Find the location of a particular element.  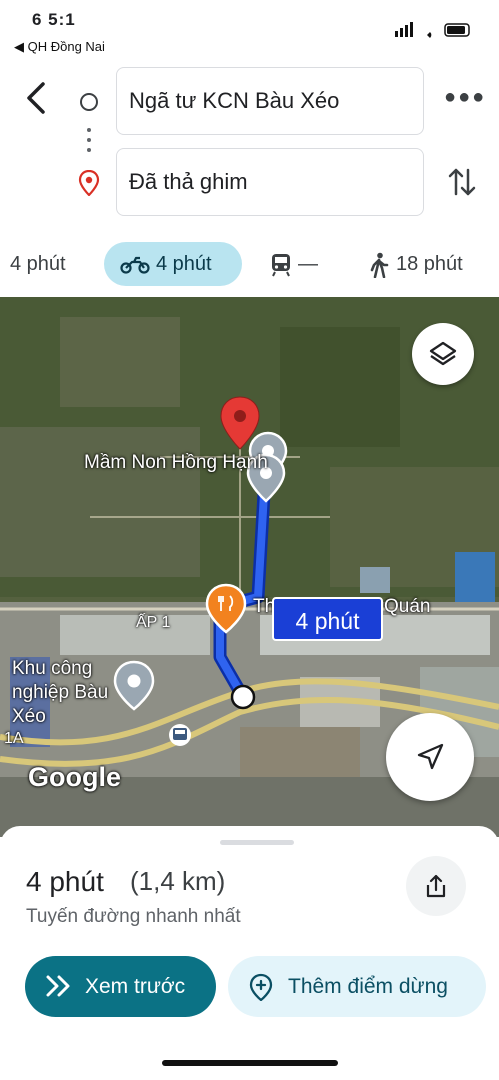

mode-walk: 18 phút is located at coordinates (415, 264).